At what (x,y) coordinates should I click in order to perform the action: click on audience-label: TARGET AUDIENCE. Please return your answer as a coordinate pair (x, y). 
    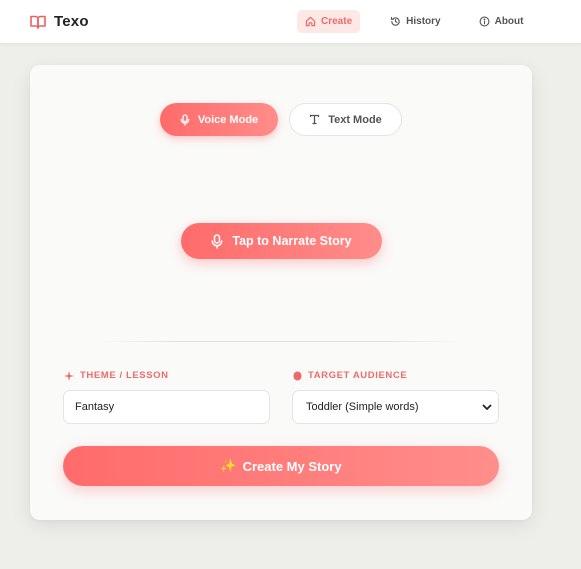
    Looking at the image, I should click on (350, 375).